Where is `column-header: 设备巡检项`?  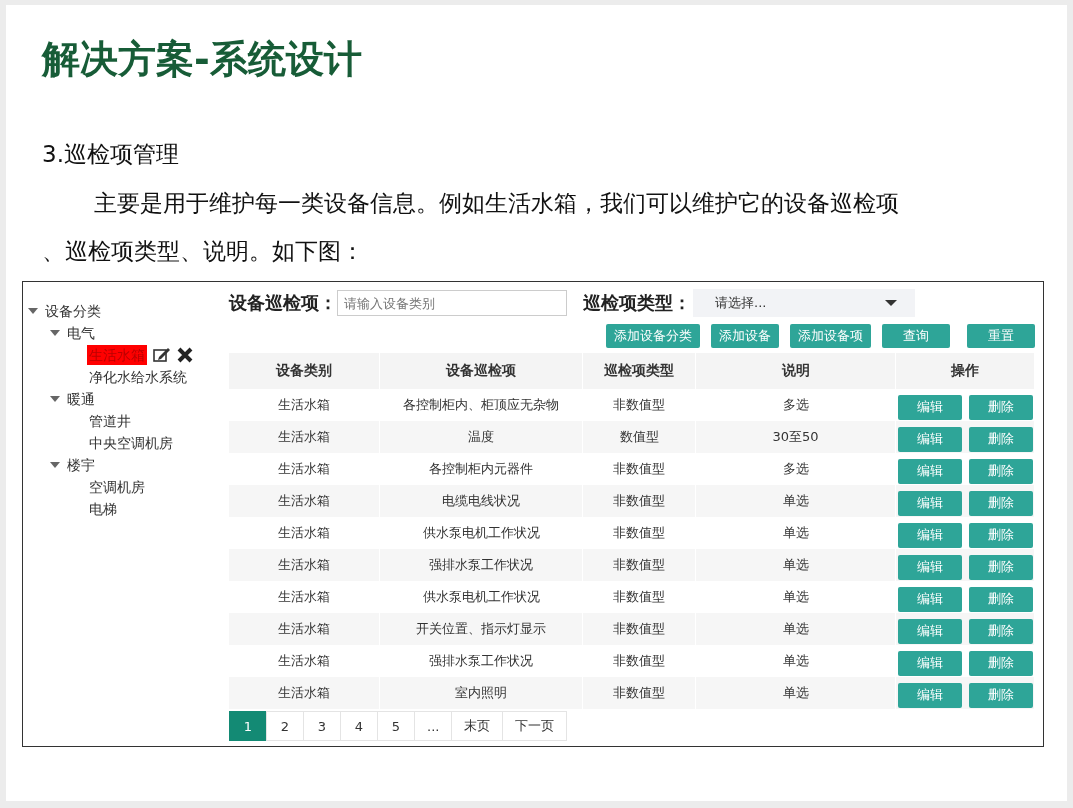 column-header: 设备巡检项 is located at coordinates (481, 371).